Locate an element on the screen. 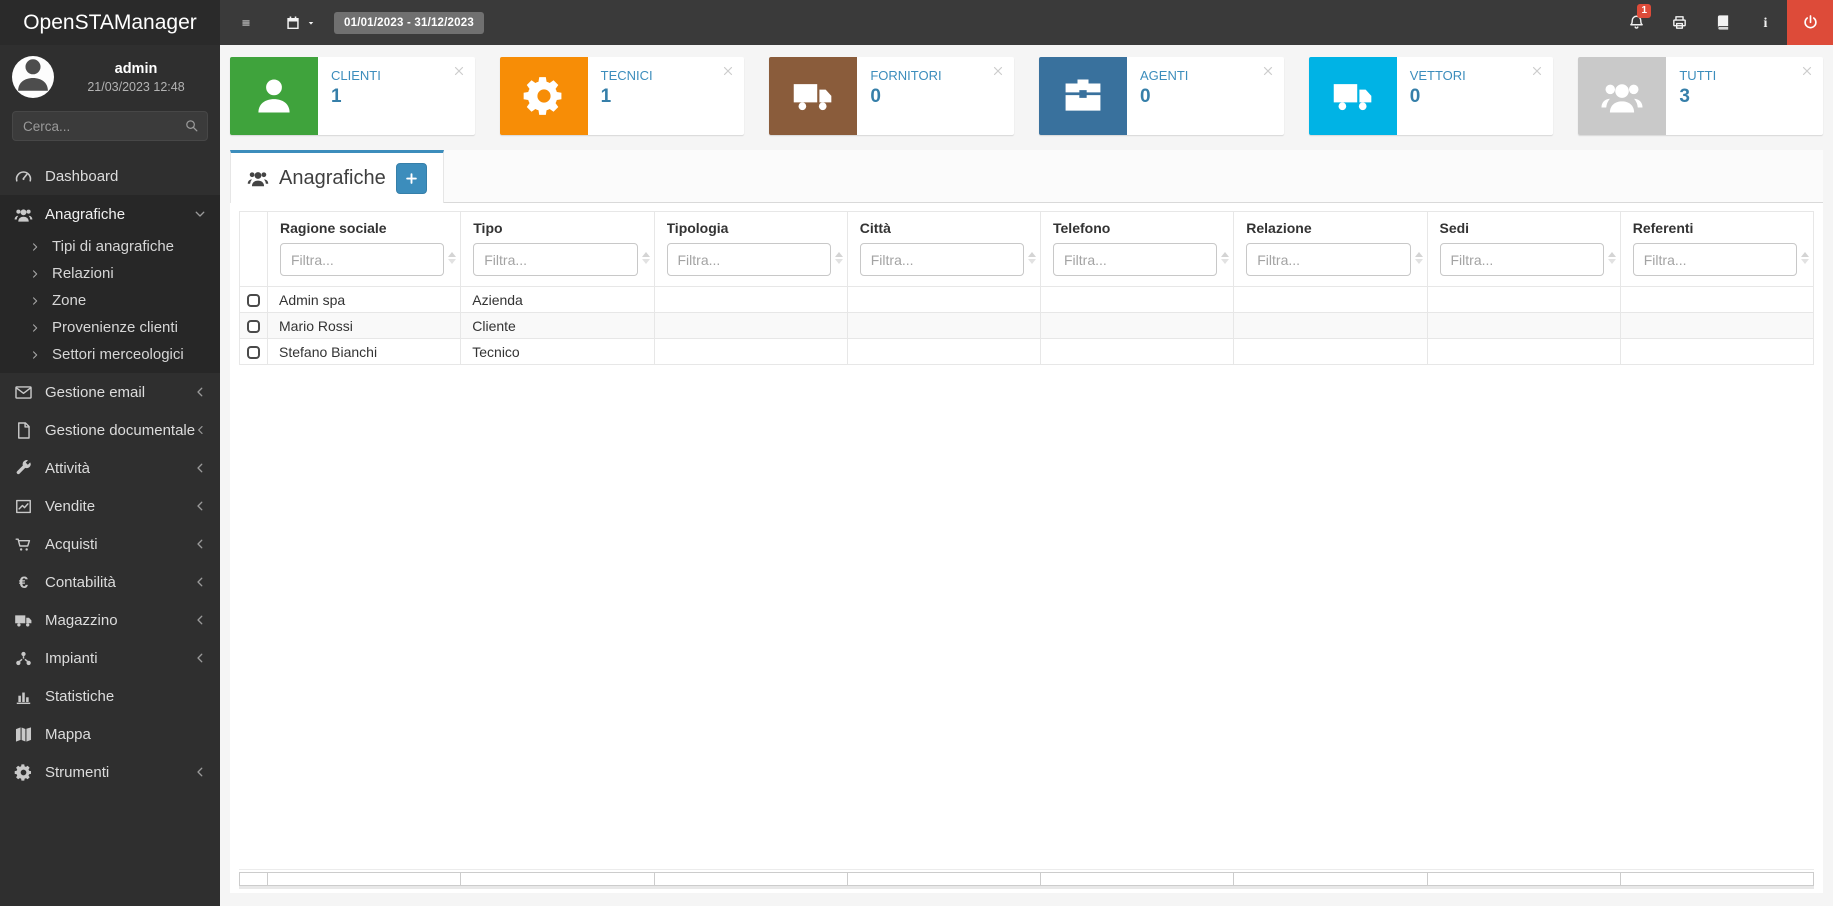  sidebar-subitem-label: Zone is located at coordinates (69, 300).